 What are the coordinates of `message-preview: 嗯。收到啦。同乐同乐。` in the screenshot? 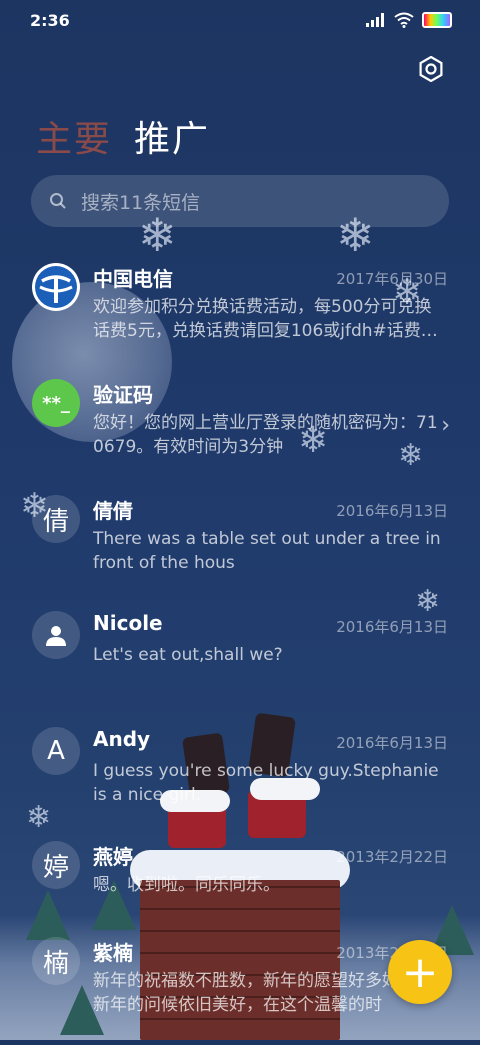 It's located at (186, 885).